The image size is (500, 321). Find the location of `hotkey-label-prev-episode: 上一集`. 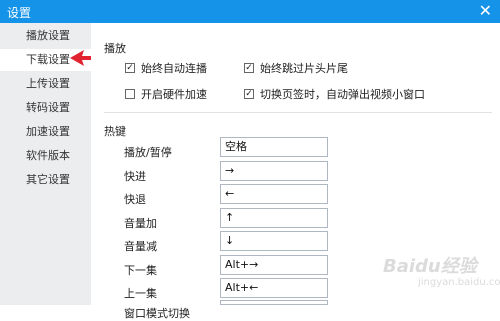

hotkey-label-prev-episode: 上一集 is located at coordinates (140, 293).